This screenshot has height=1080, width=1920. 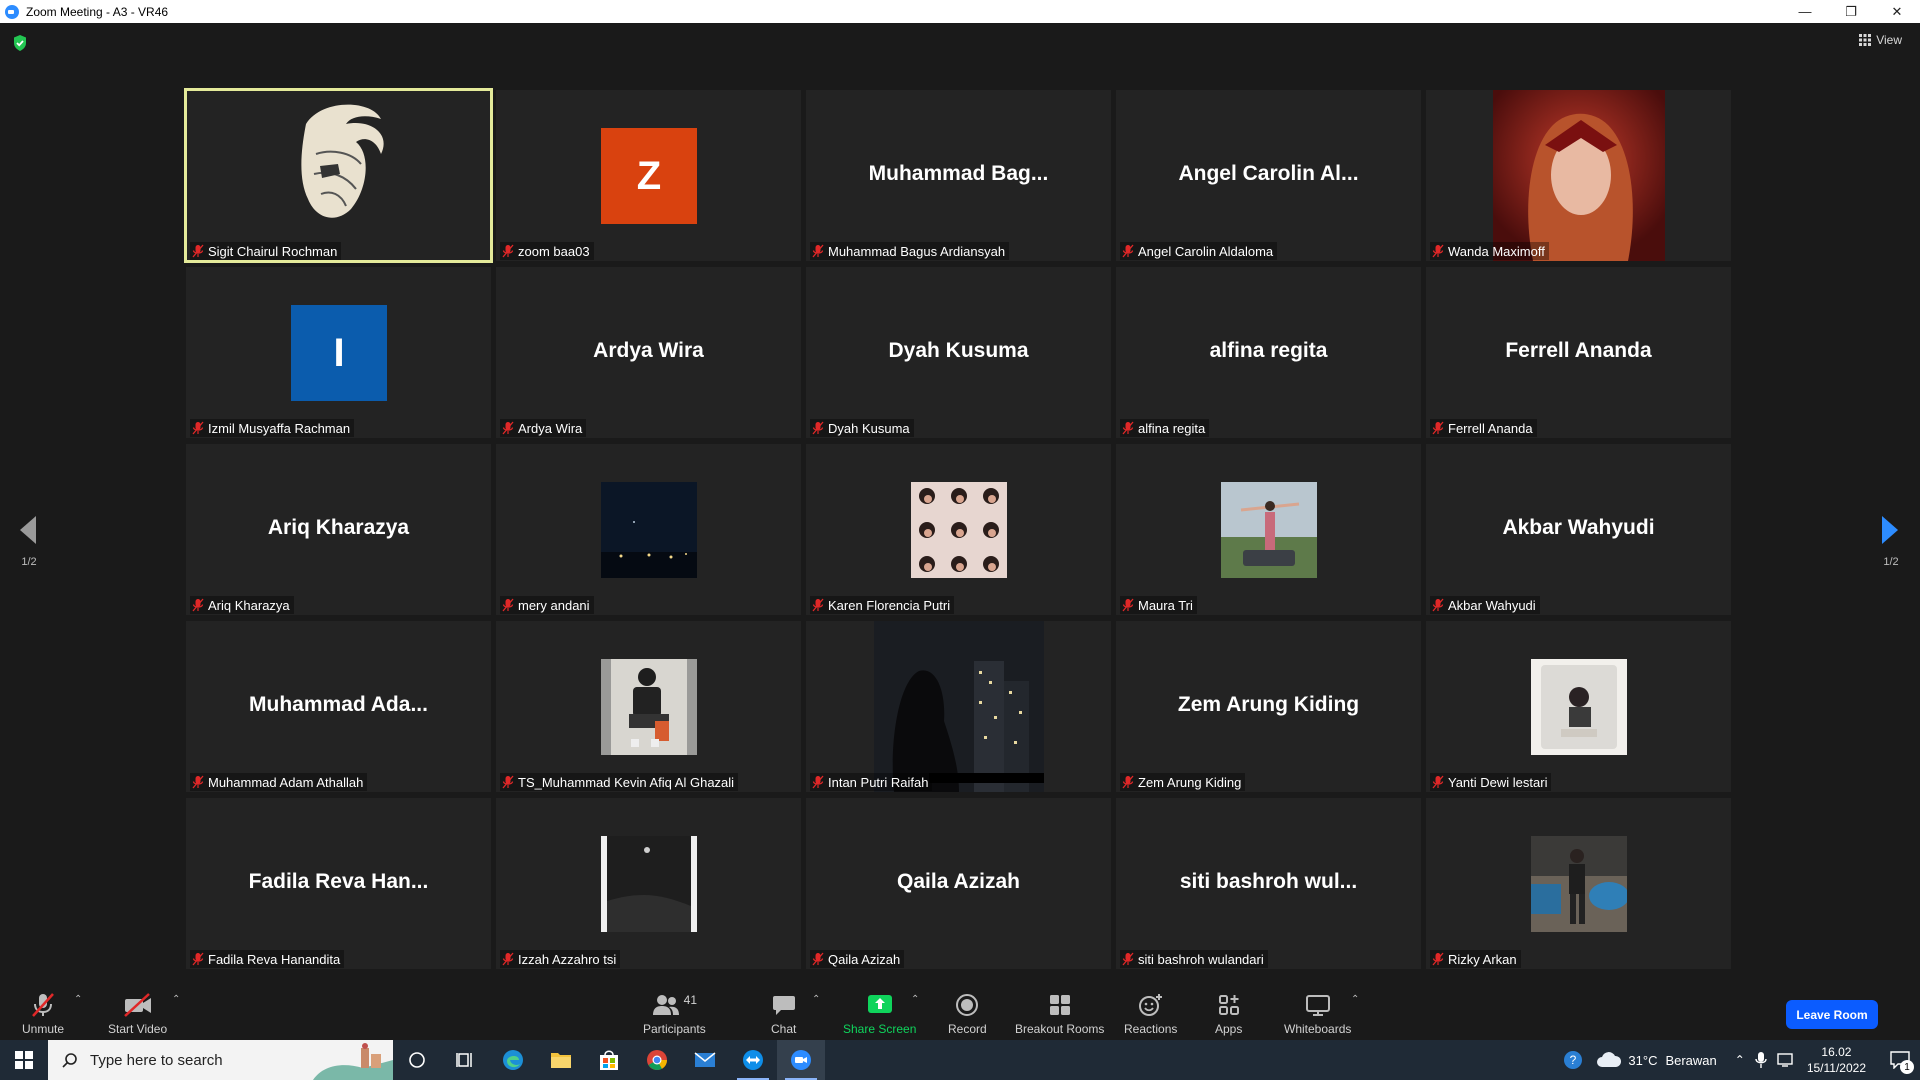 What do you see at coordinates (705, 1060) in the screenshot?
I see `mail-app` at bounding box center [705, 1060].